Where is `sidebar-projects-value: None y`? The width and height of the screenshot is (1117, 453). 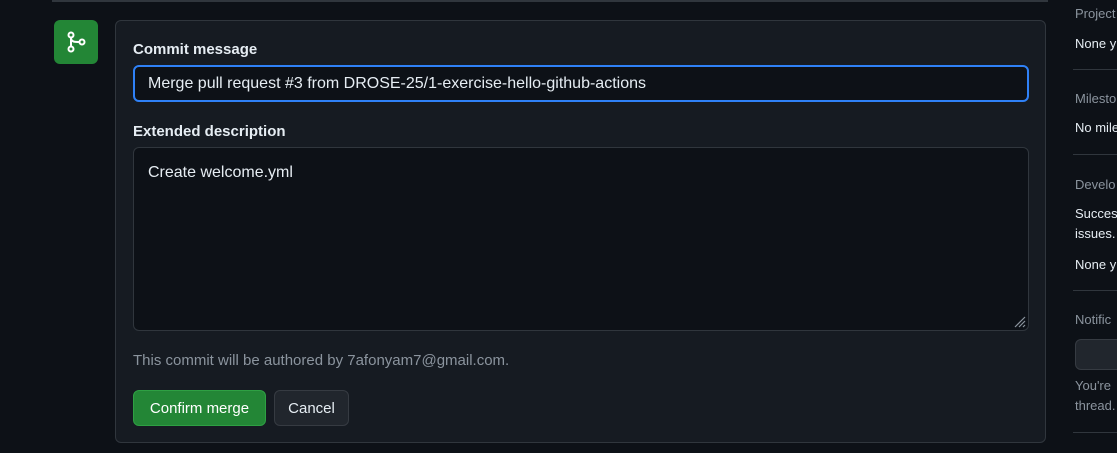 sidebar-projects-value: None y is located at coordinates (1096, 43).